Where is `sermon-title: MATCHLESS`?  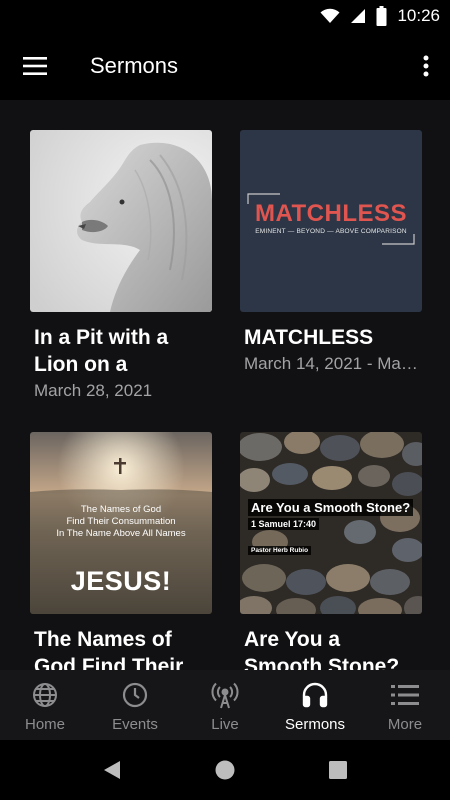 sermon-title: MATCHLESS is located at coordinates (309, 337).